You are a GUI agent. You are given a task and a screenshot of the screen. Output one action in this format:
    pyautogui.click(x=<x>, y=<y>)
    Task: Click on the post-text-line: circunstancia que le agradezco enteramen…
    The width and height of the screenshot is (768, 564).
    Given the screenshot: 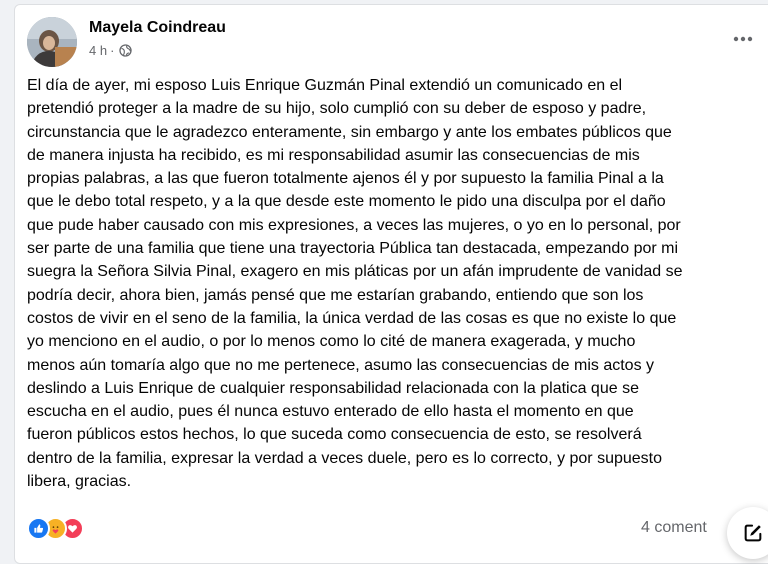 What is the action you would take?
    pyautogui.click(x=349, y=132)
    